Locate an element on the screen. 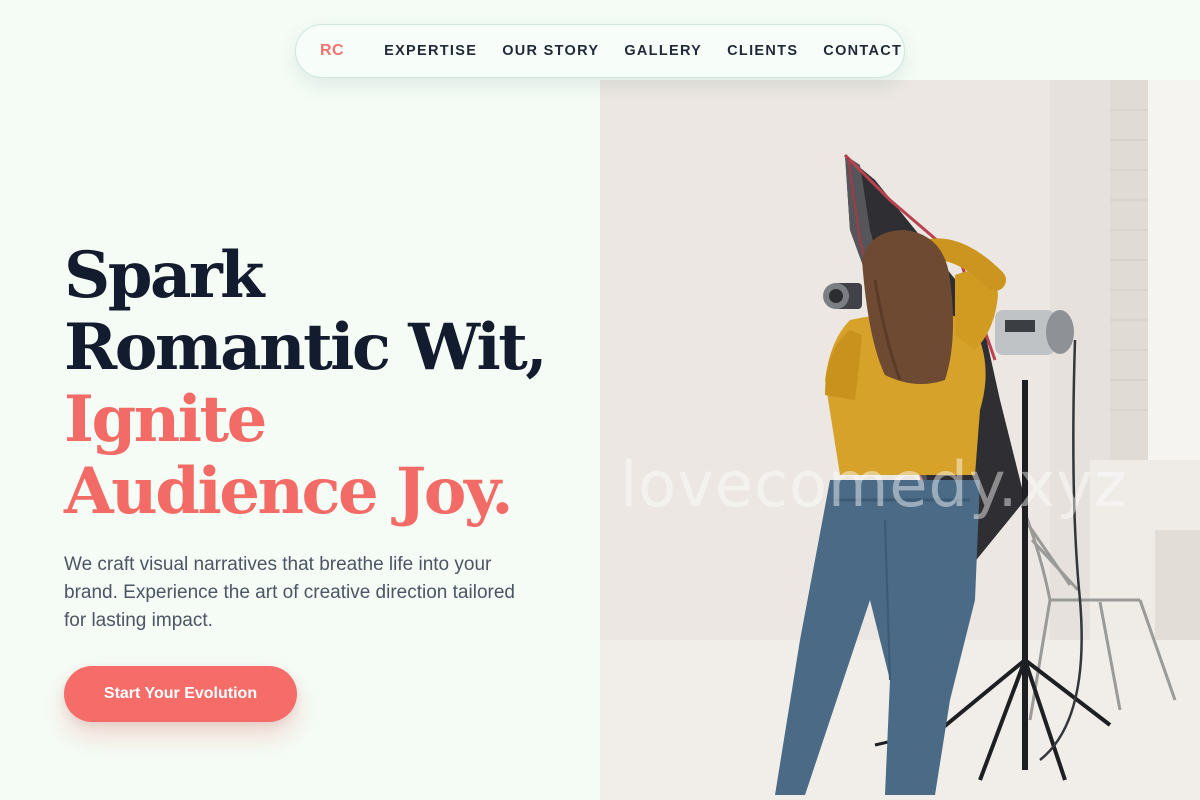 The width and height of the screenshot is (1200, 800). nav-link-contact: CONTACT is located at coordinates (862, 51).